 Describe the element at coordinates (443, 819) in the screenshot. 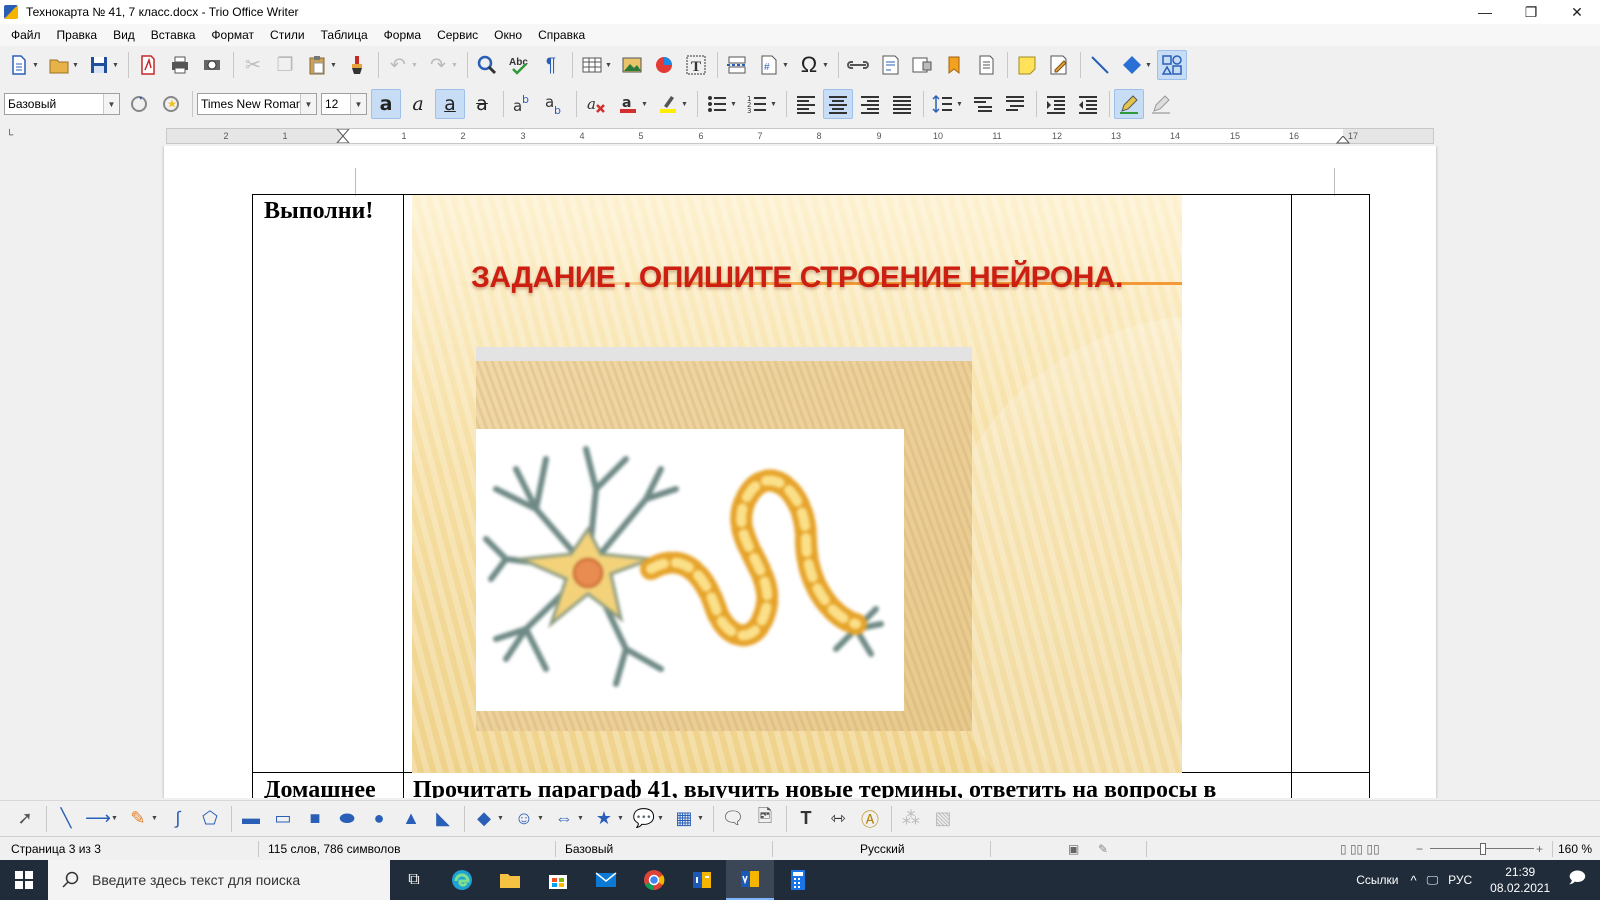

I see `right-triangle-button: ◣` at that location.